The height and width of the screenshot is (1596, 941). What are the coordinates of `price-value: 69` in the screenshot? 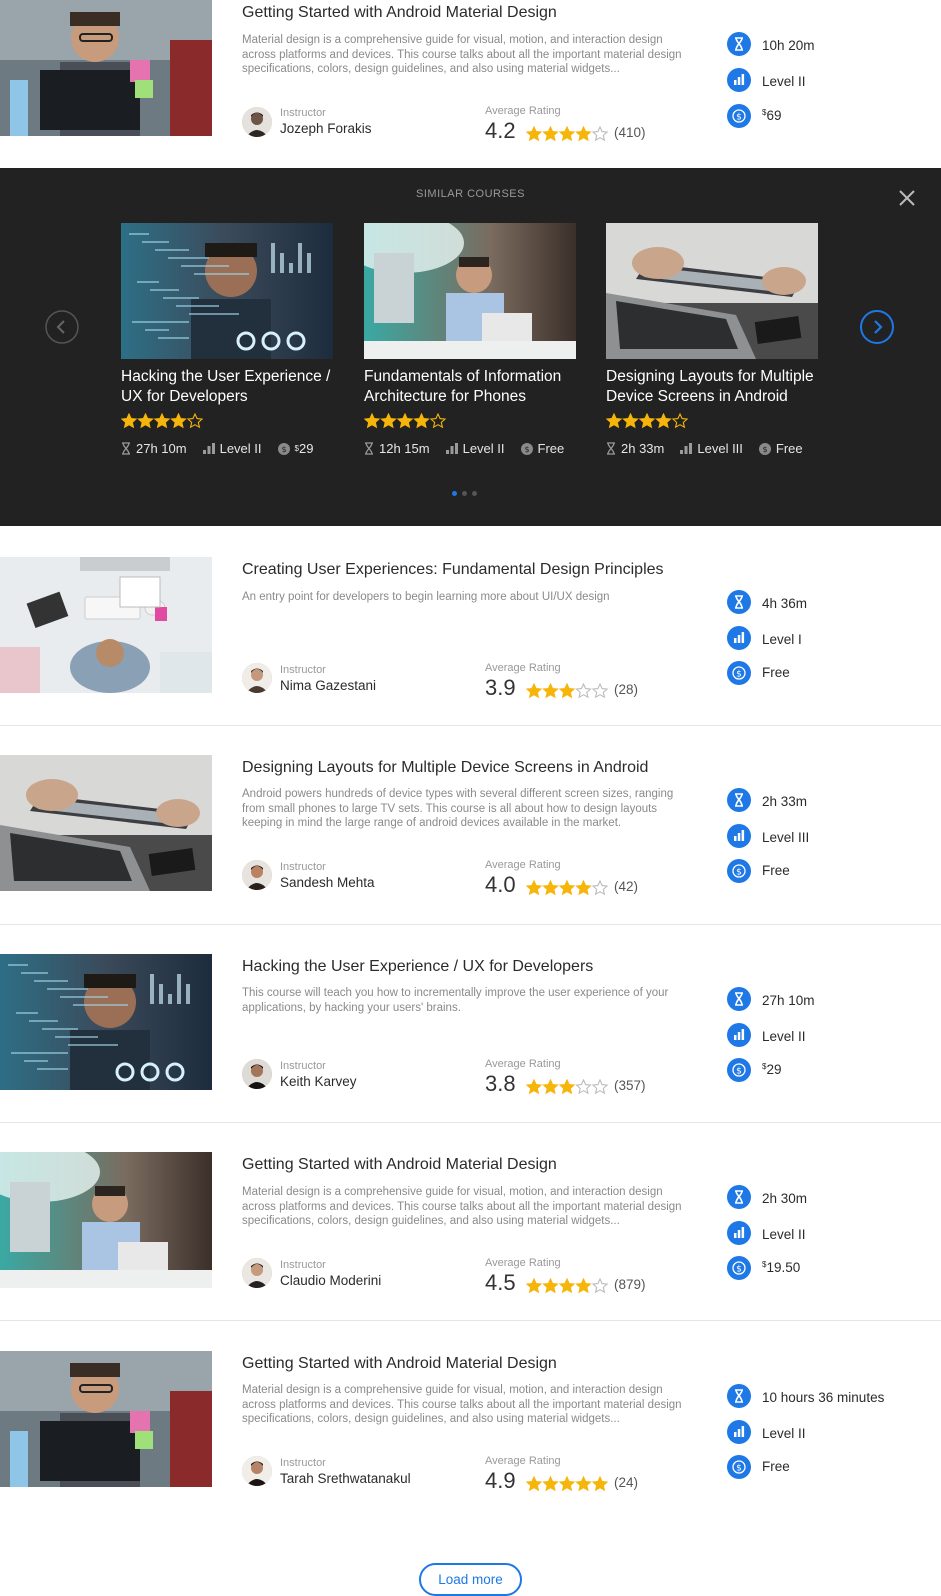 It's located at (774, 115).